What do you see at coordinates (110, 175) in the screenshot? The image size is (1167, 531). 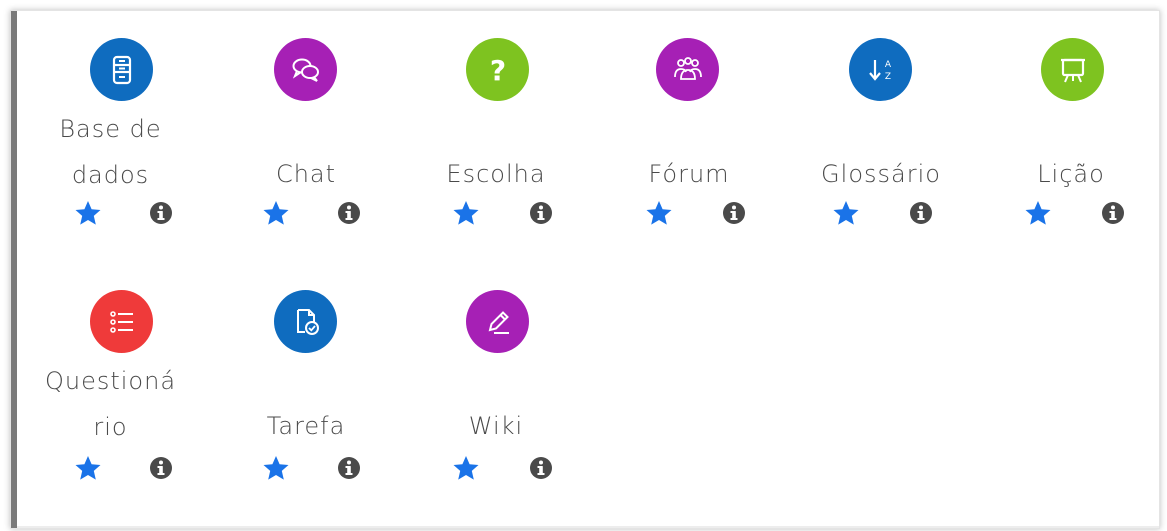 I see `label-line: dados` at bounding box center [110, 175].